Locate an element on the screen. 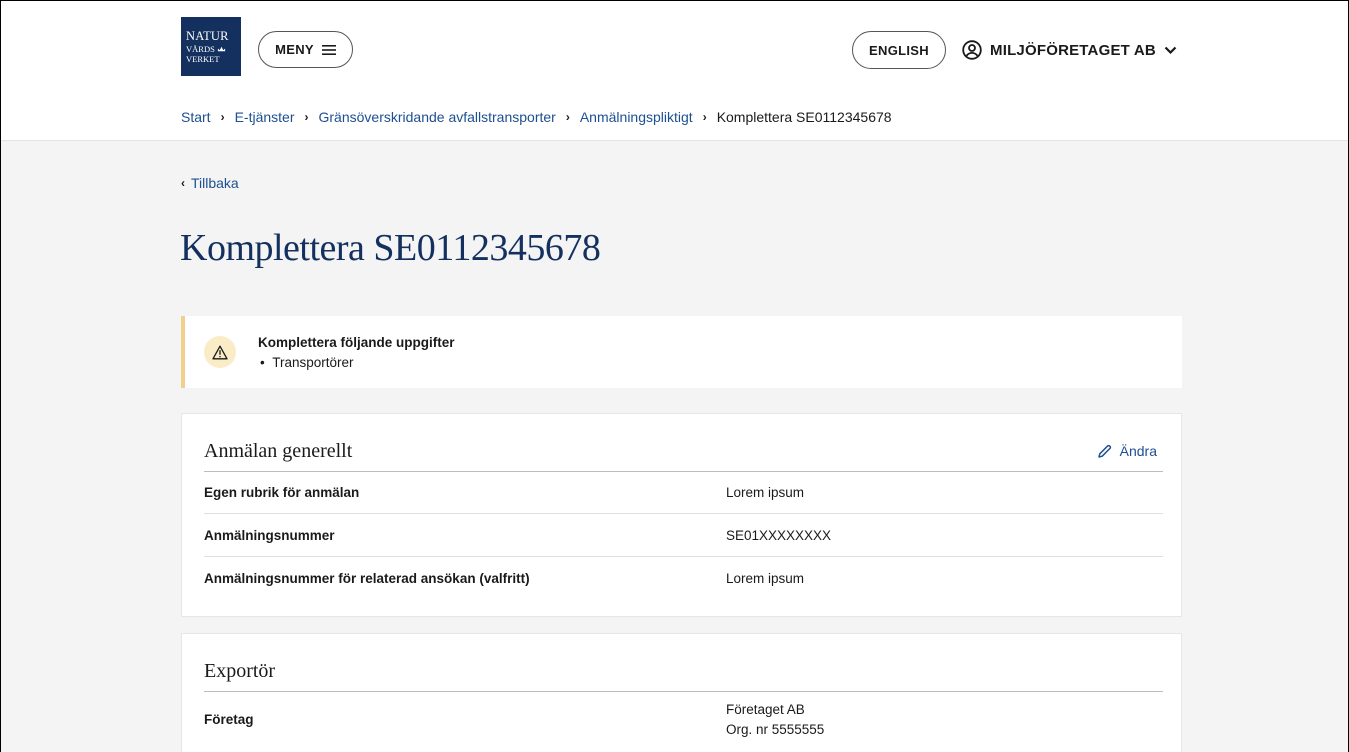 This screenshot has width=1349, height=752. account-menu: MILJÖFÖRETAGET AB is located at coordinates (1069, 50).